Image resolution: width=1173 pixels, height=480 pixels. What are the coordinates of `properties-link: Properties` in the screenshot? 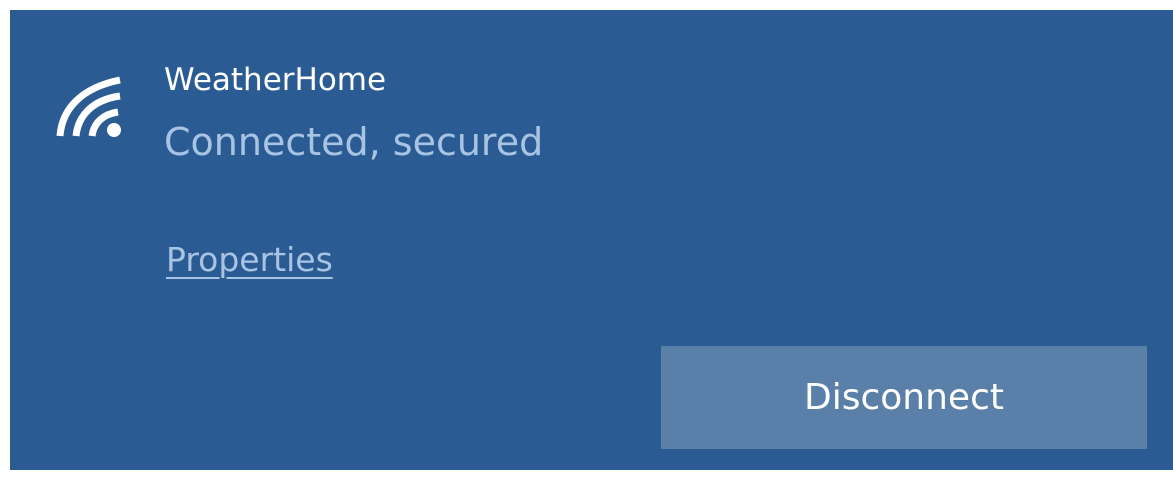 It's located at (249, 259).